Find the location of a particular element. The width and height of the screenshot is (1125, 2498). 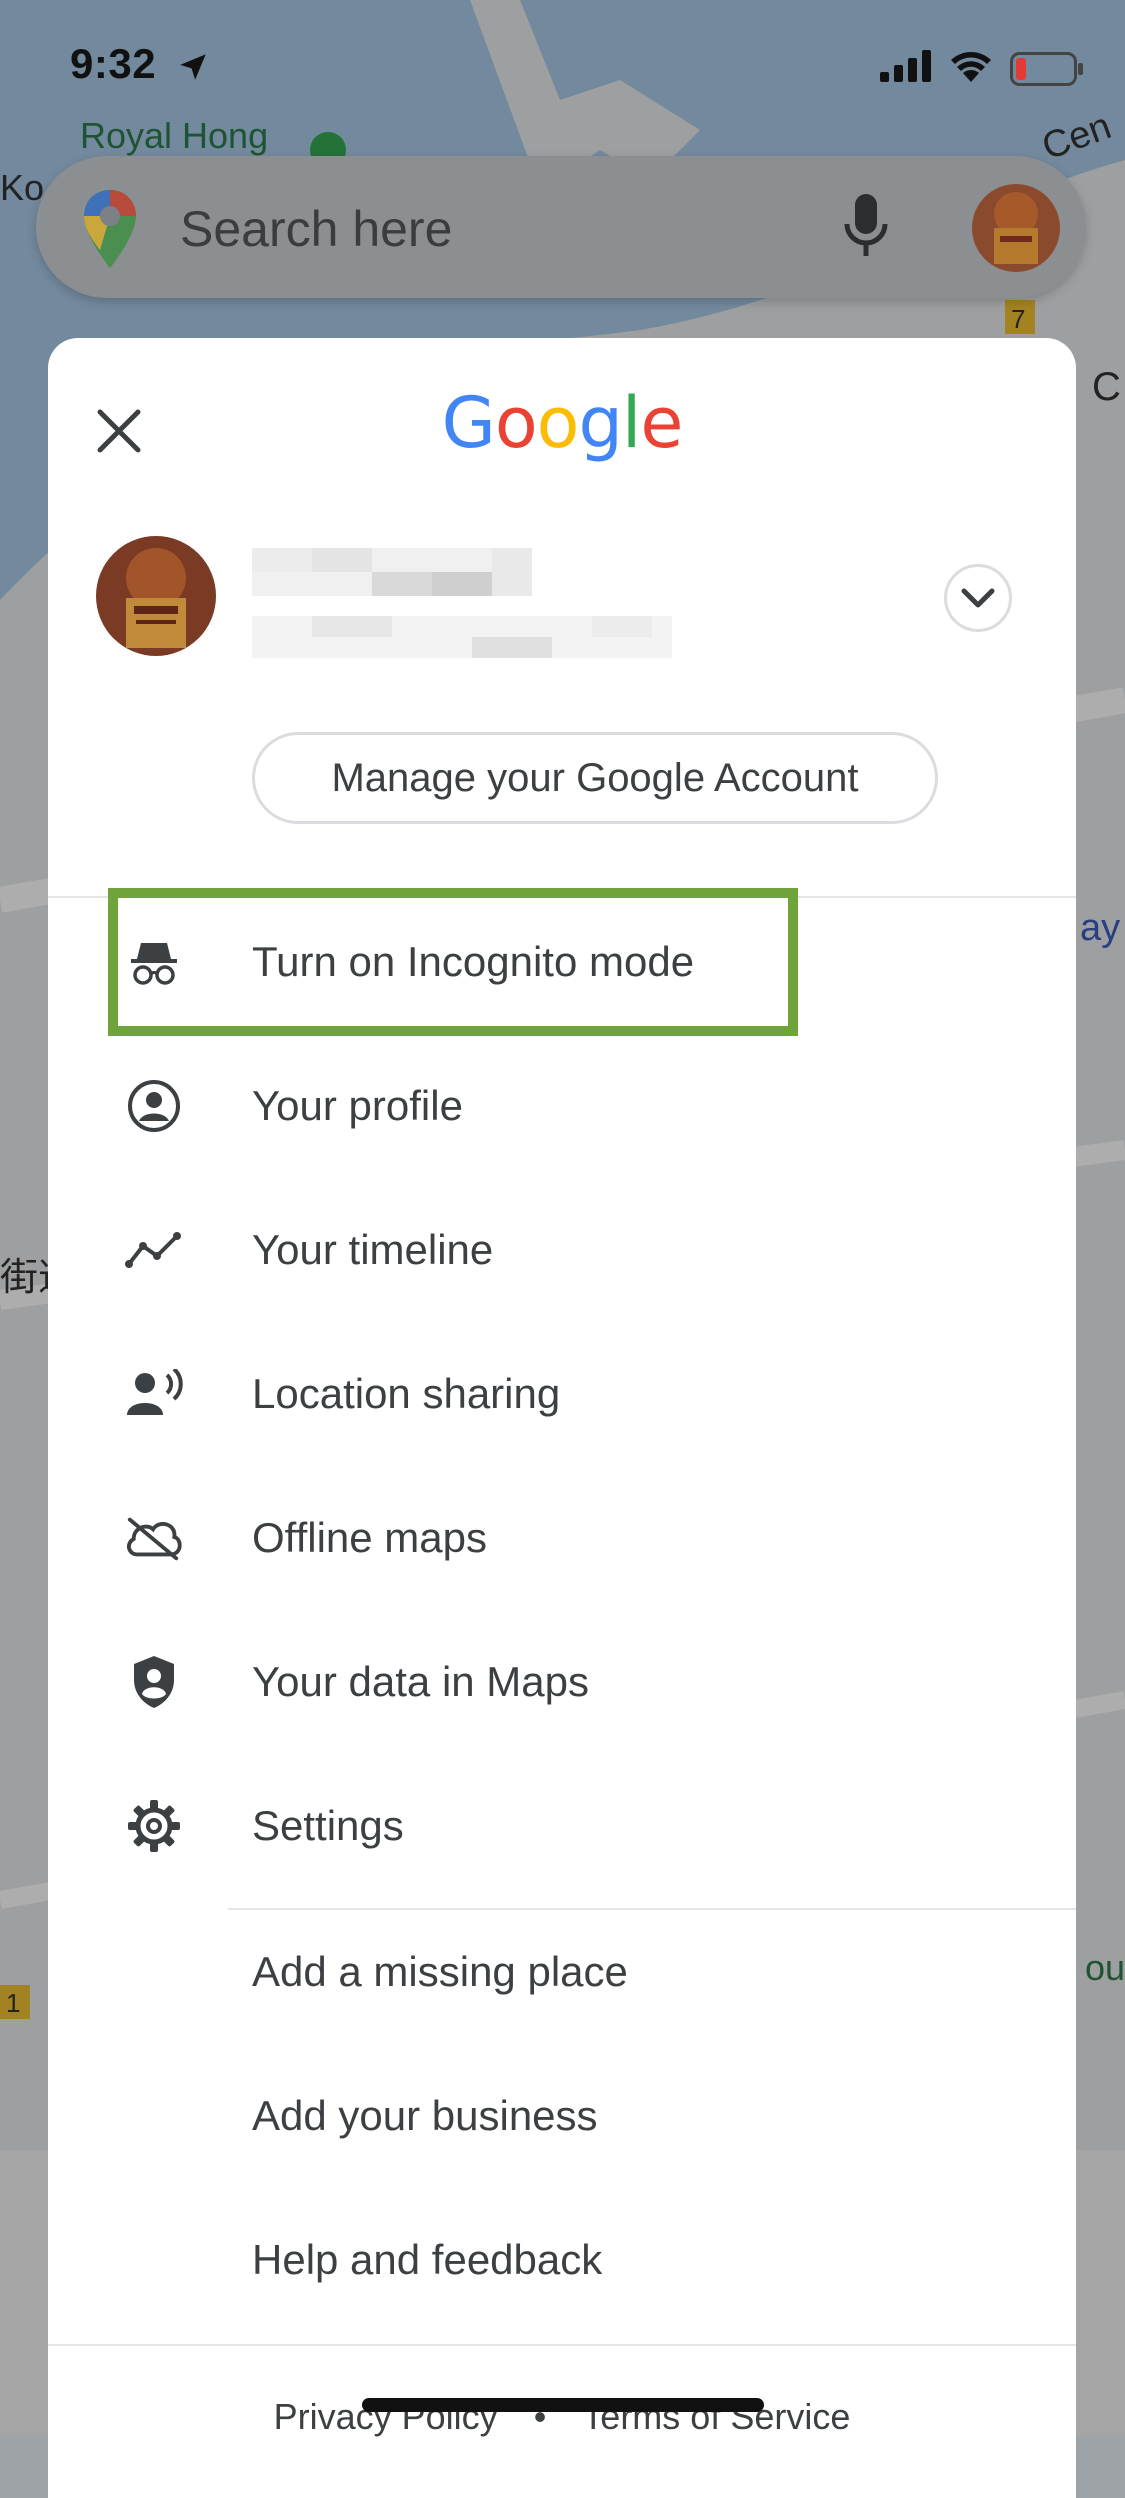

menu-item-label: Add your business is located at coordinates (425, 2115).